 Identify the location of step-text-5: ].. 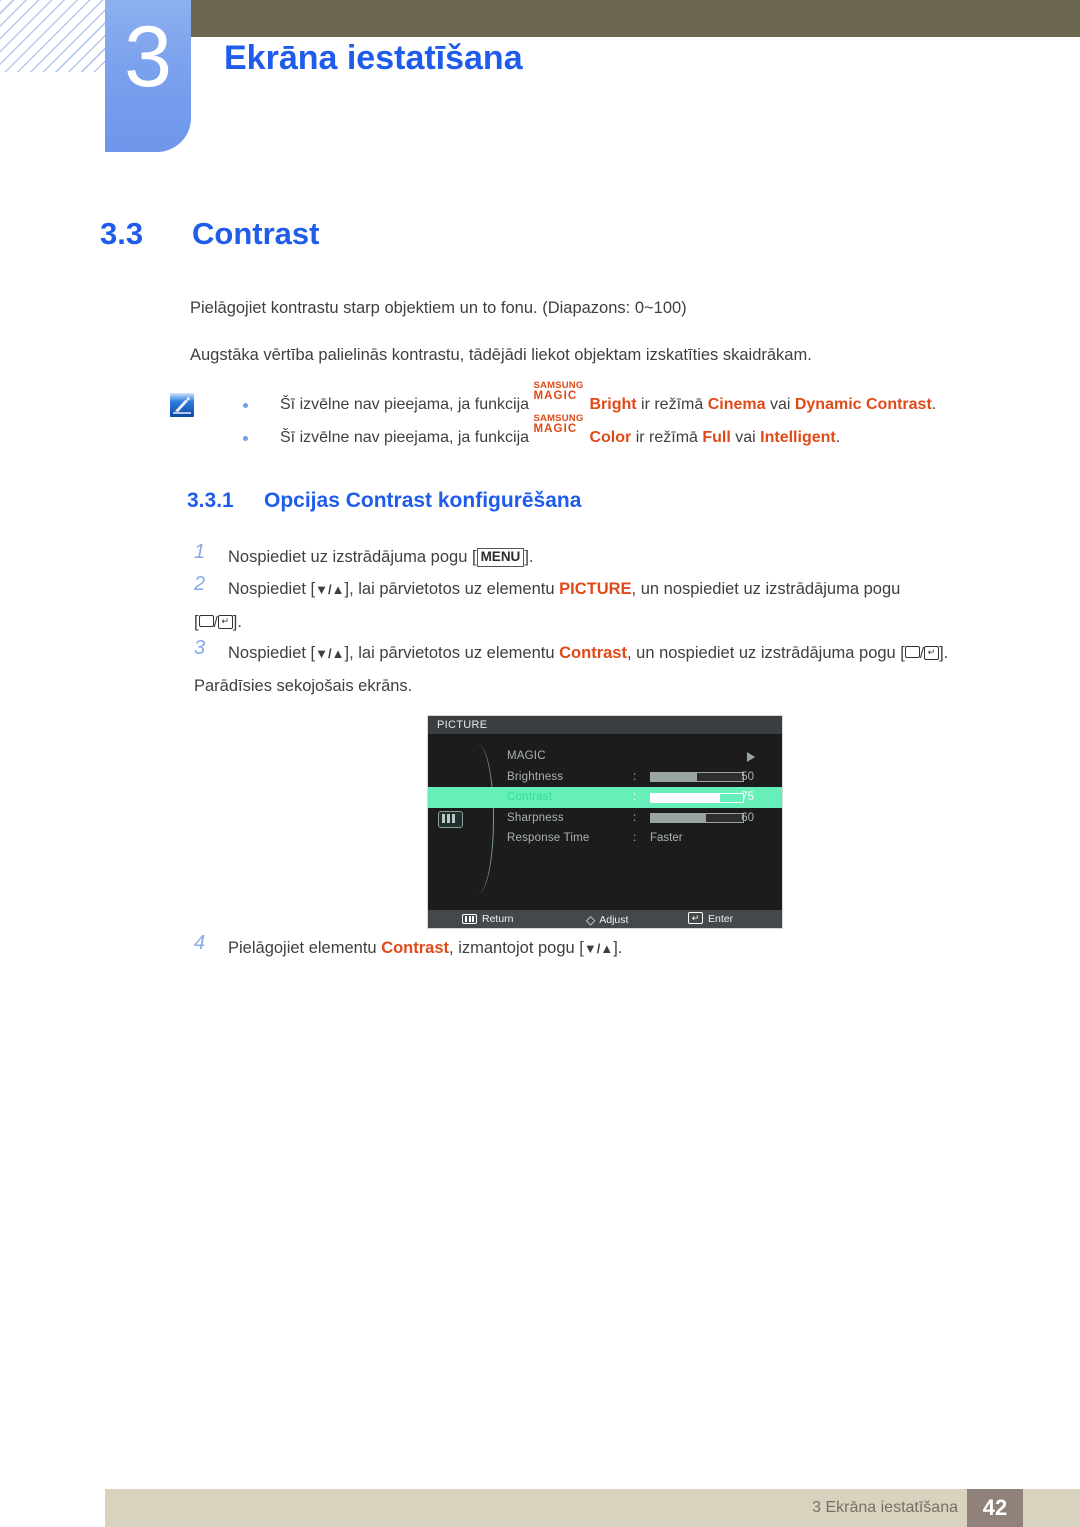
(237, 622).